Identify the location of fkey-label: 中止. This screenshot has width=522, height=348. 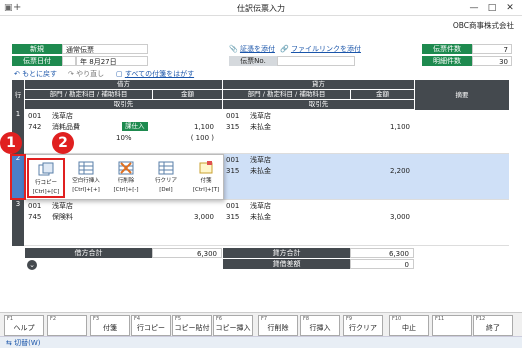
(409, 328).